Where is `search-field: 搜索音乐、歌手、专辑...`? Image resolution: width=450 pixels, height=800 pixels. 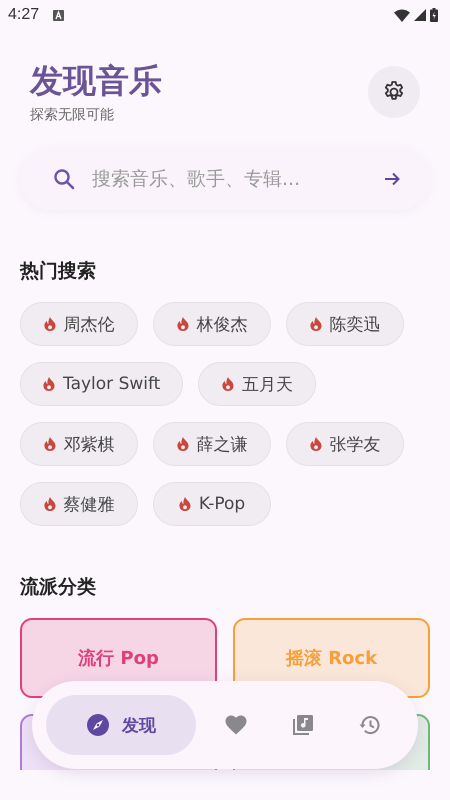
search-field: 搜索音乐、歌手、专辑... is located at coordinates (229, 179).